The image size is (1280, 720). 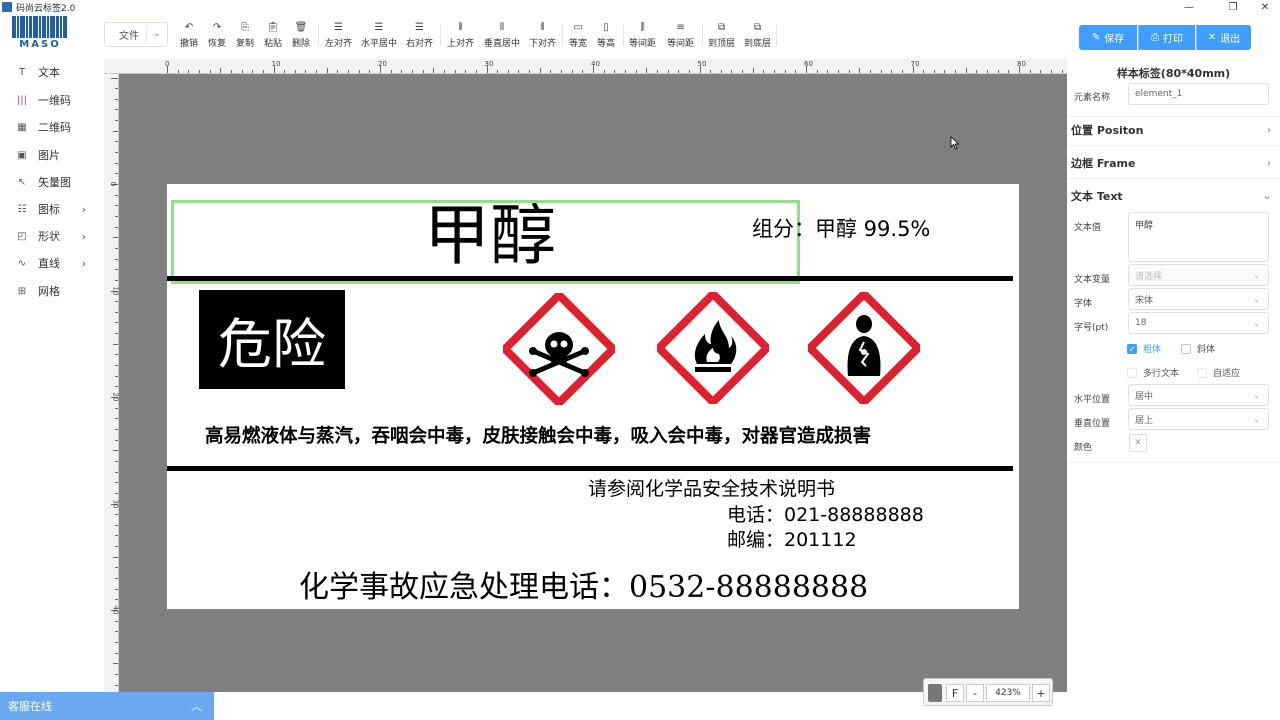 What do you see at coordinates (955, 693) in the screenshot?
I see `zoom-fit-button: F` at bounding box center [955, 693].